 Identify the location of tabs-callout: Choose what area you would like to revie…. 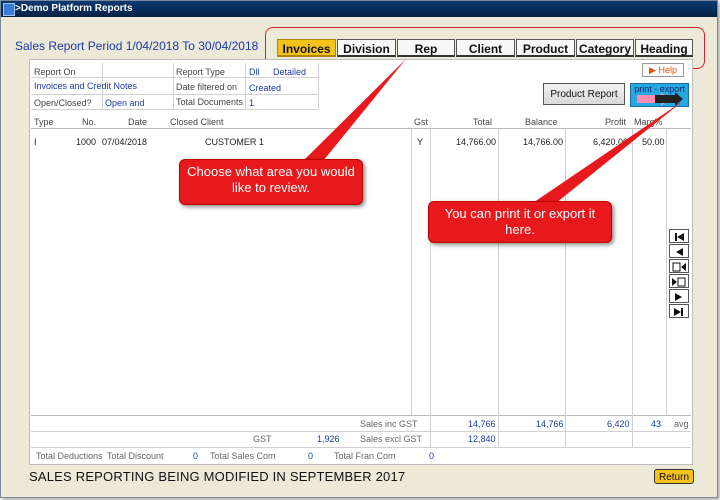
(271, 182).